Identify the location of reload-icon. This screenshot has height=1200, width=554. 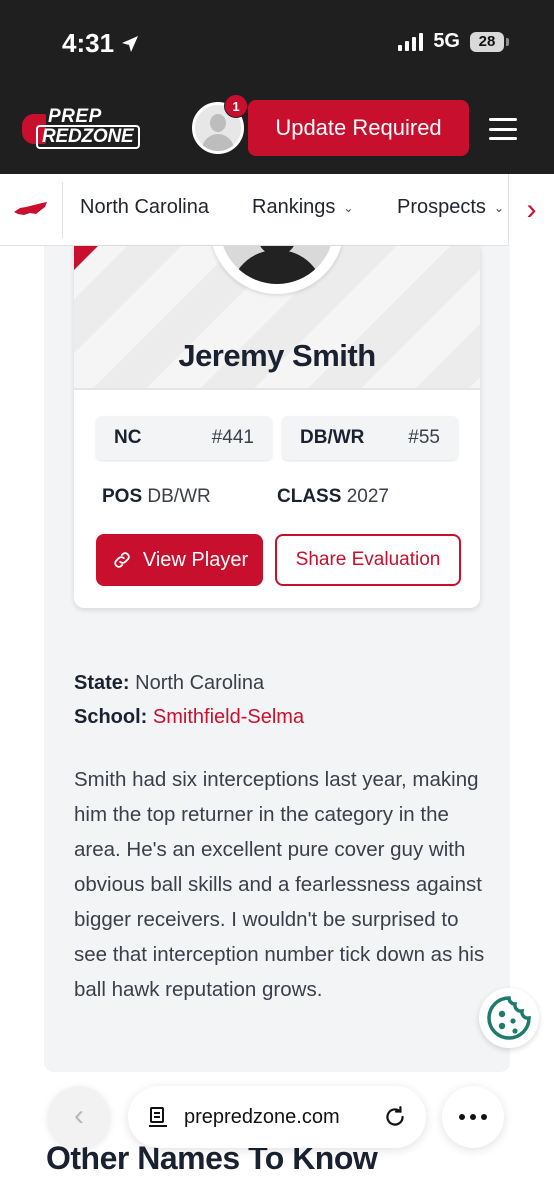
(395, 1117).